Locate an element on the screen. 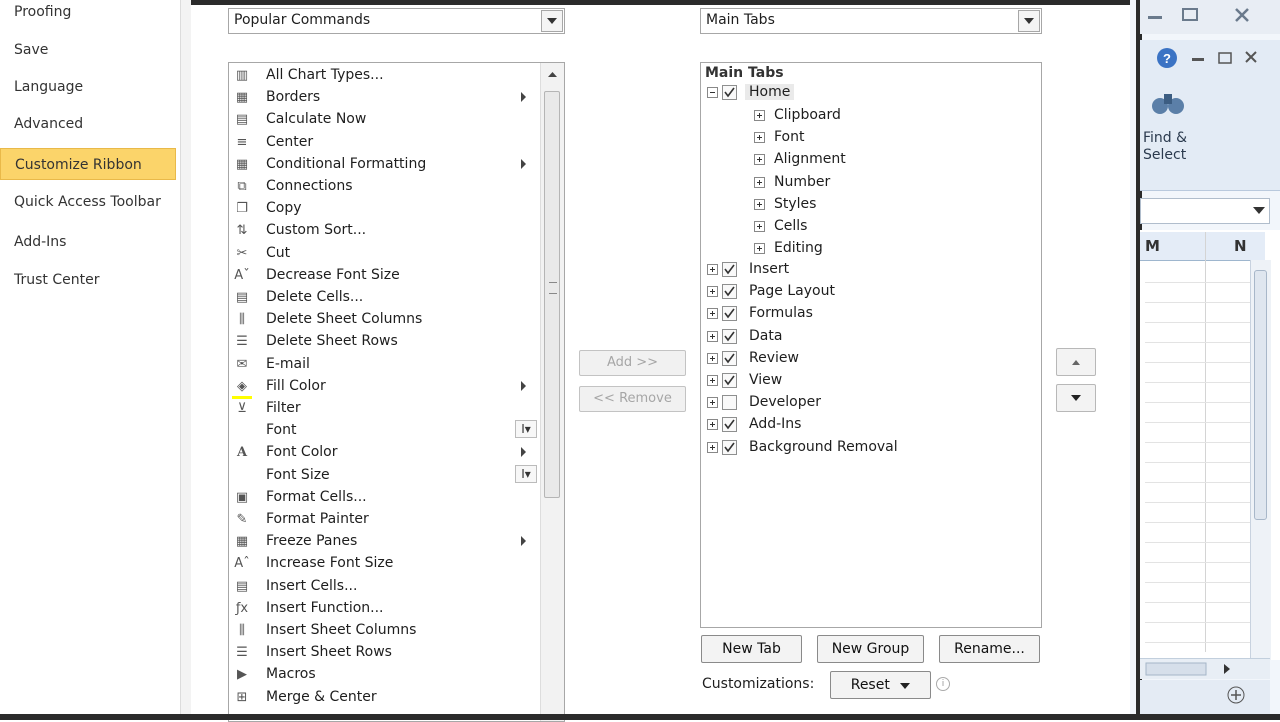 The image size is (1280, 722). tree-tab: Insert is located at coordinates (857, 270).